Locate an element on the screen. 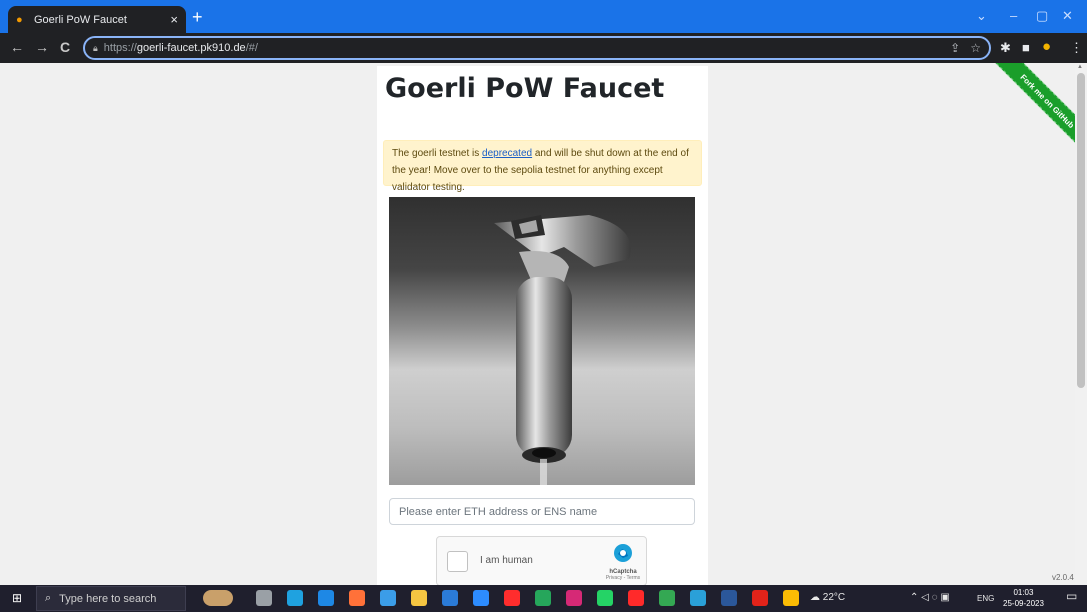 This screenshot has width=1087, height=612. scroll-up-icon: ▲ is located at coordinates (1080, 67).